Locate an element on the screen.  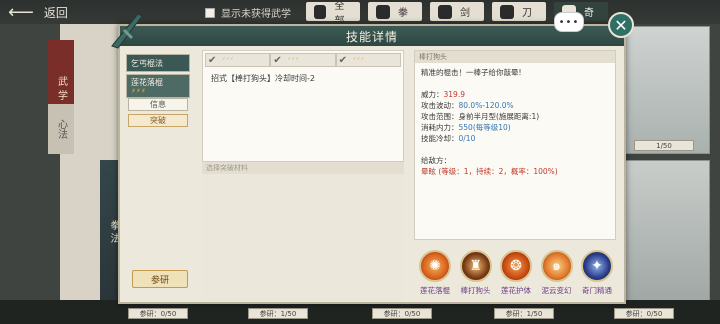
filter-label: 拳 is located at coordinates (403, 13).